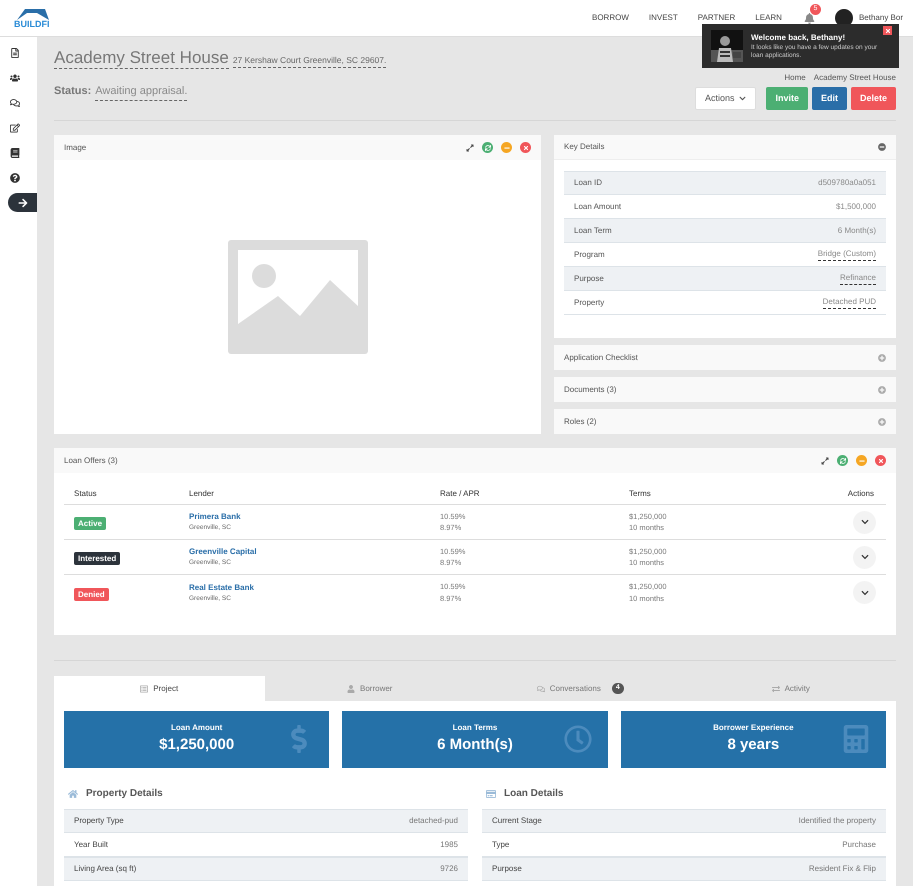 The image size is (913, 886). Describe the element at coordinates (725, 421) in the screenshot. I see `collapsible-panel: Roles (2)` at that location.